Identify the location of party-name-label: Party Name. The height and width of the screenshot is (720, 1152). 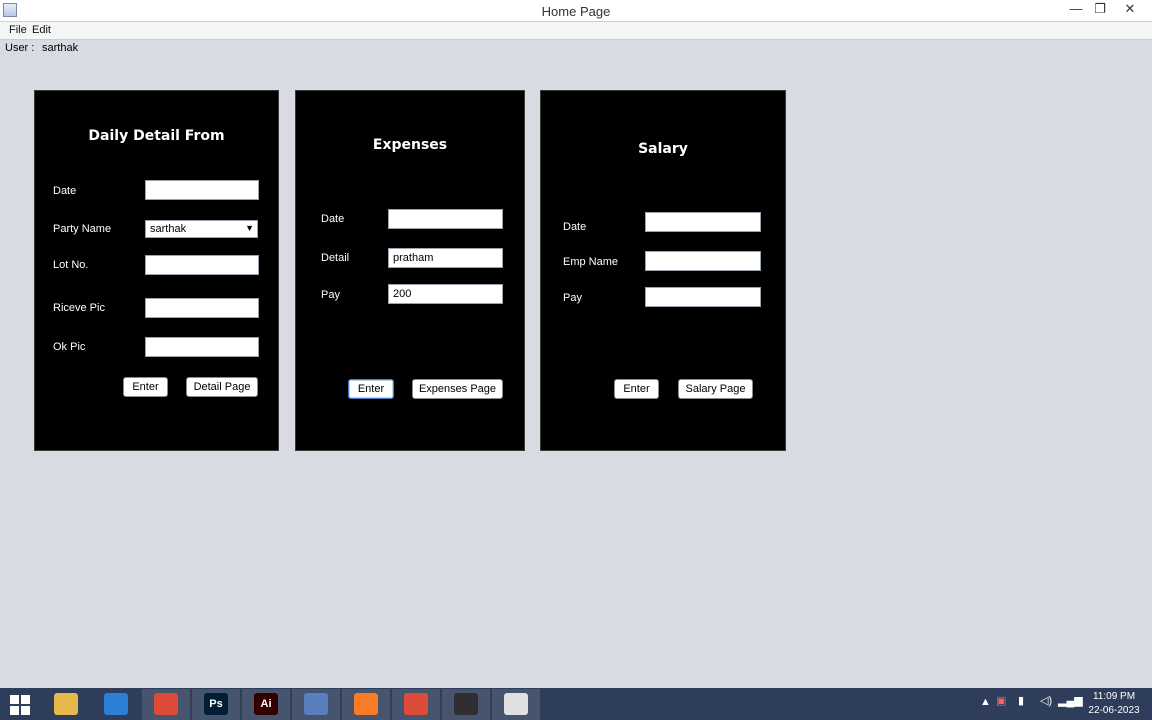
(82, 229).